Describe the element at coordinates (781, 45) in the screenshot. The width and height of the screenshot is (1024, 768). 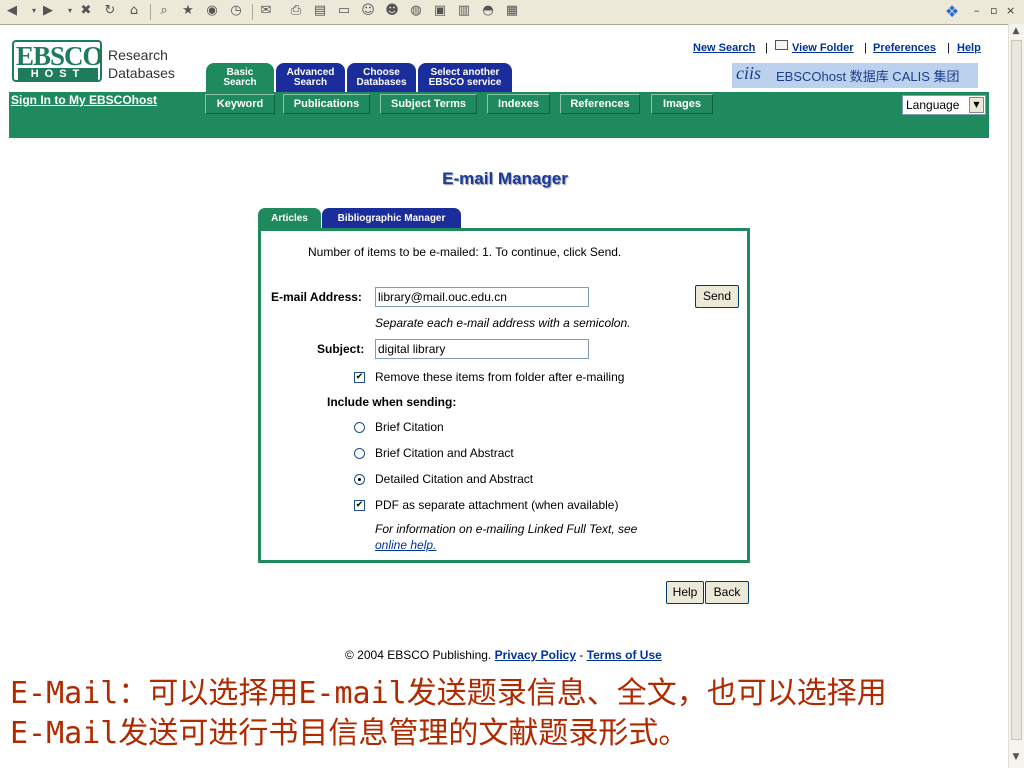
I see `folder-icon` at that location.